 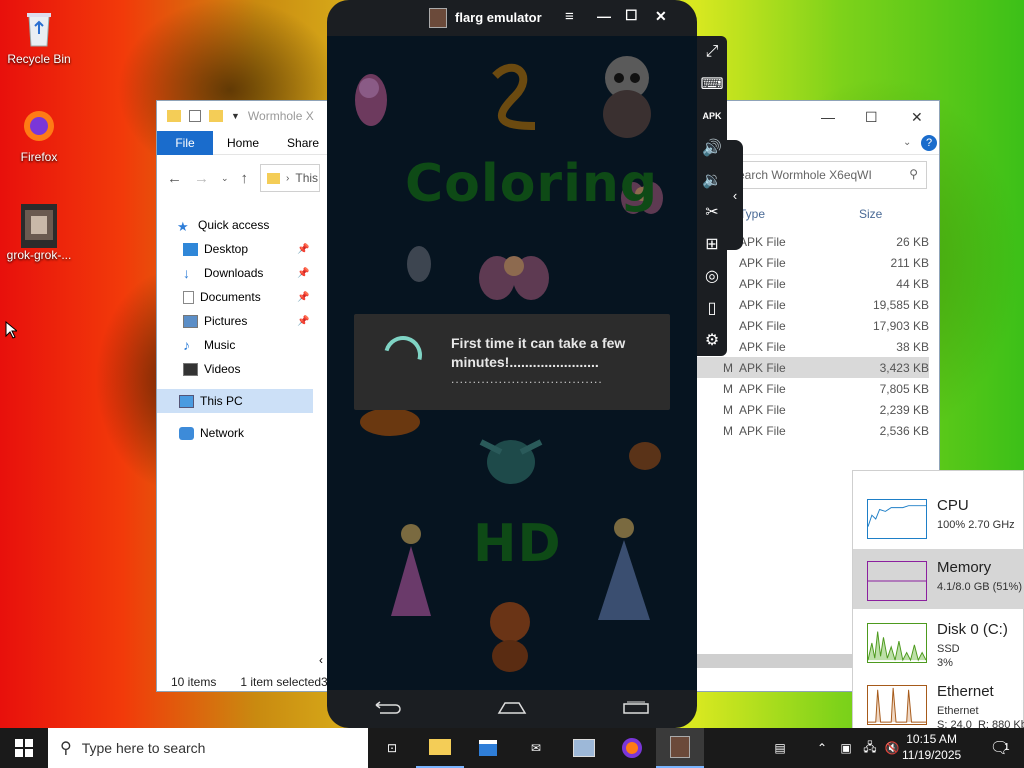 I want to click on file-row: M APK File 7,805 KB, so click(x=813, y=388).